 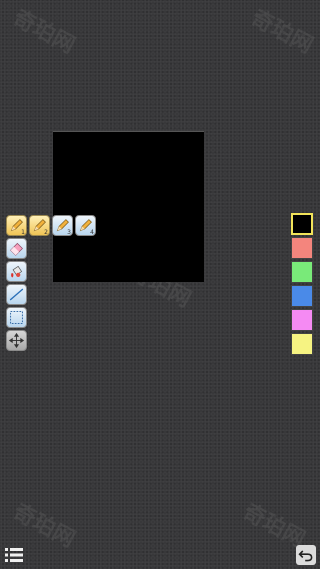 What do you see at coordinates (302, 344) in the screenshot?
I see `color-swatch-yellow` at bounding box center [302, 344].